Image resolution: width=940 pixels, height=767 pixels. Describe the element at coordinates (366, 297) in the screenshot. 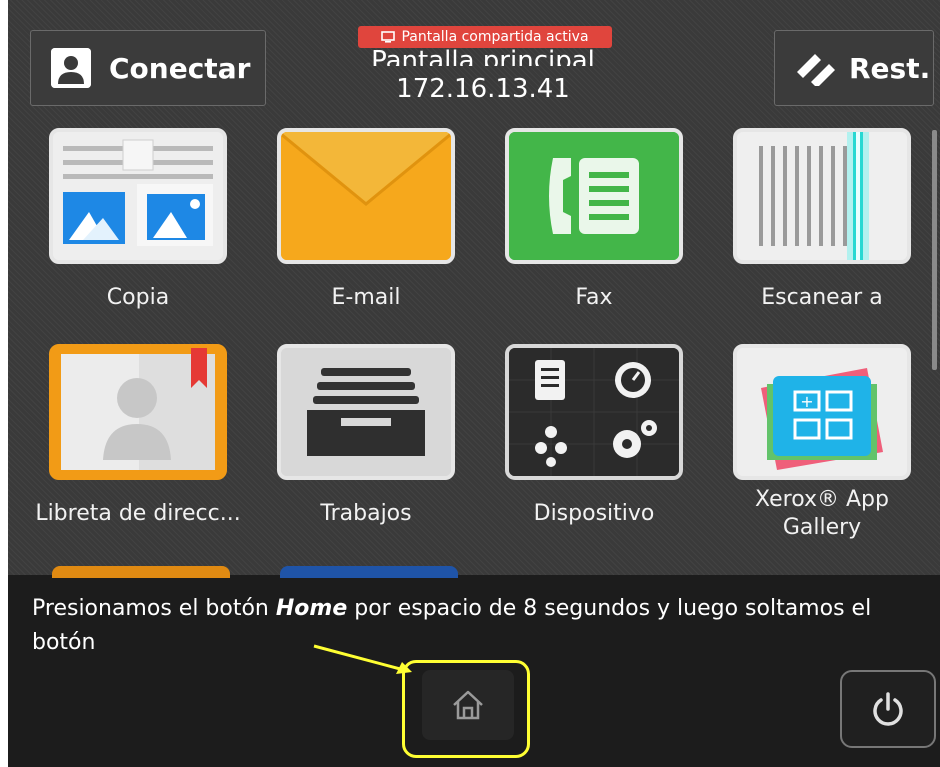

I see `app-label: E-mail` at that location.